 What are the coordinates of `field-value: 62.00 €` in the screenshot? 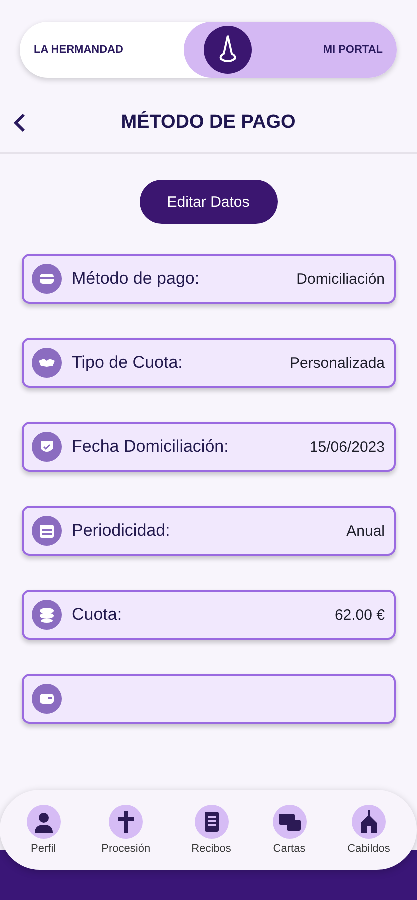 It's located at (359, 615).